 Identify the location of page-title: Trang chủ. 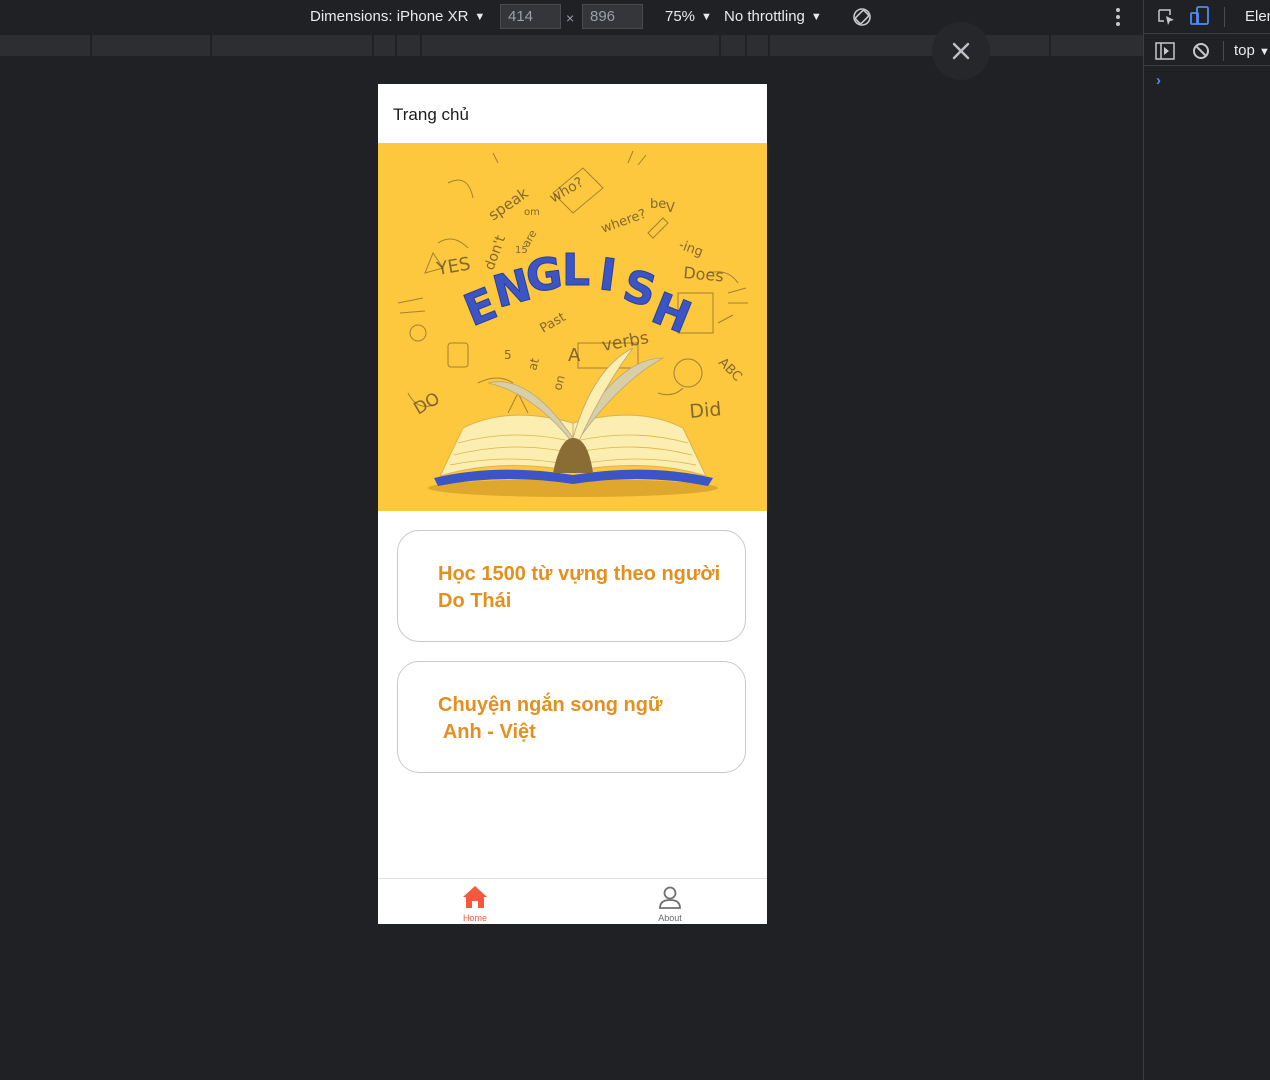
(431, 114).